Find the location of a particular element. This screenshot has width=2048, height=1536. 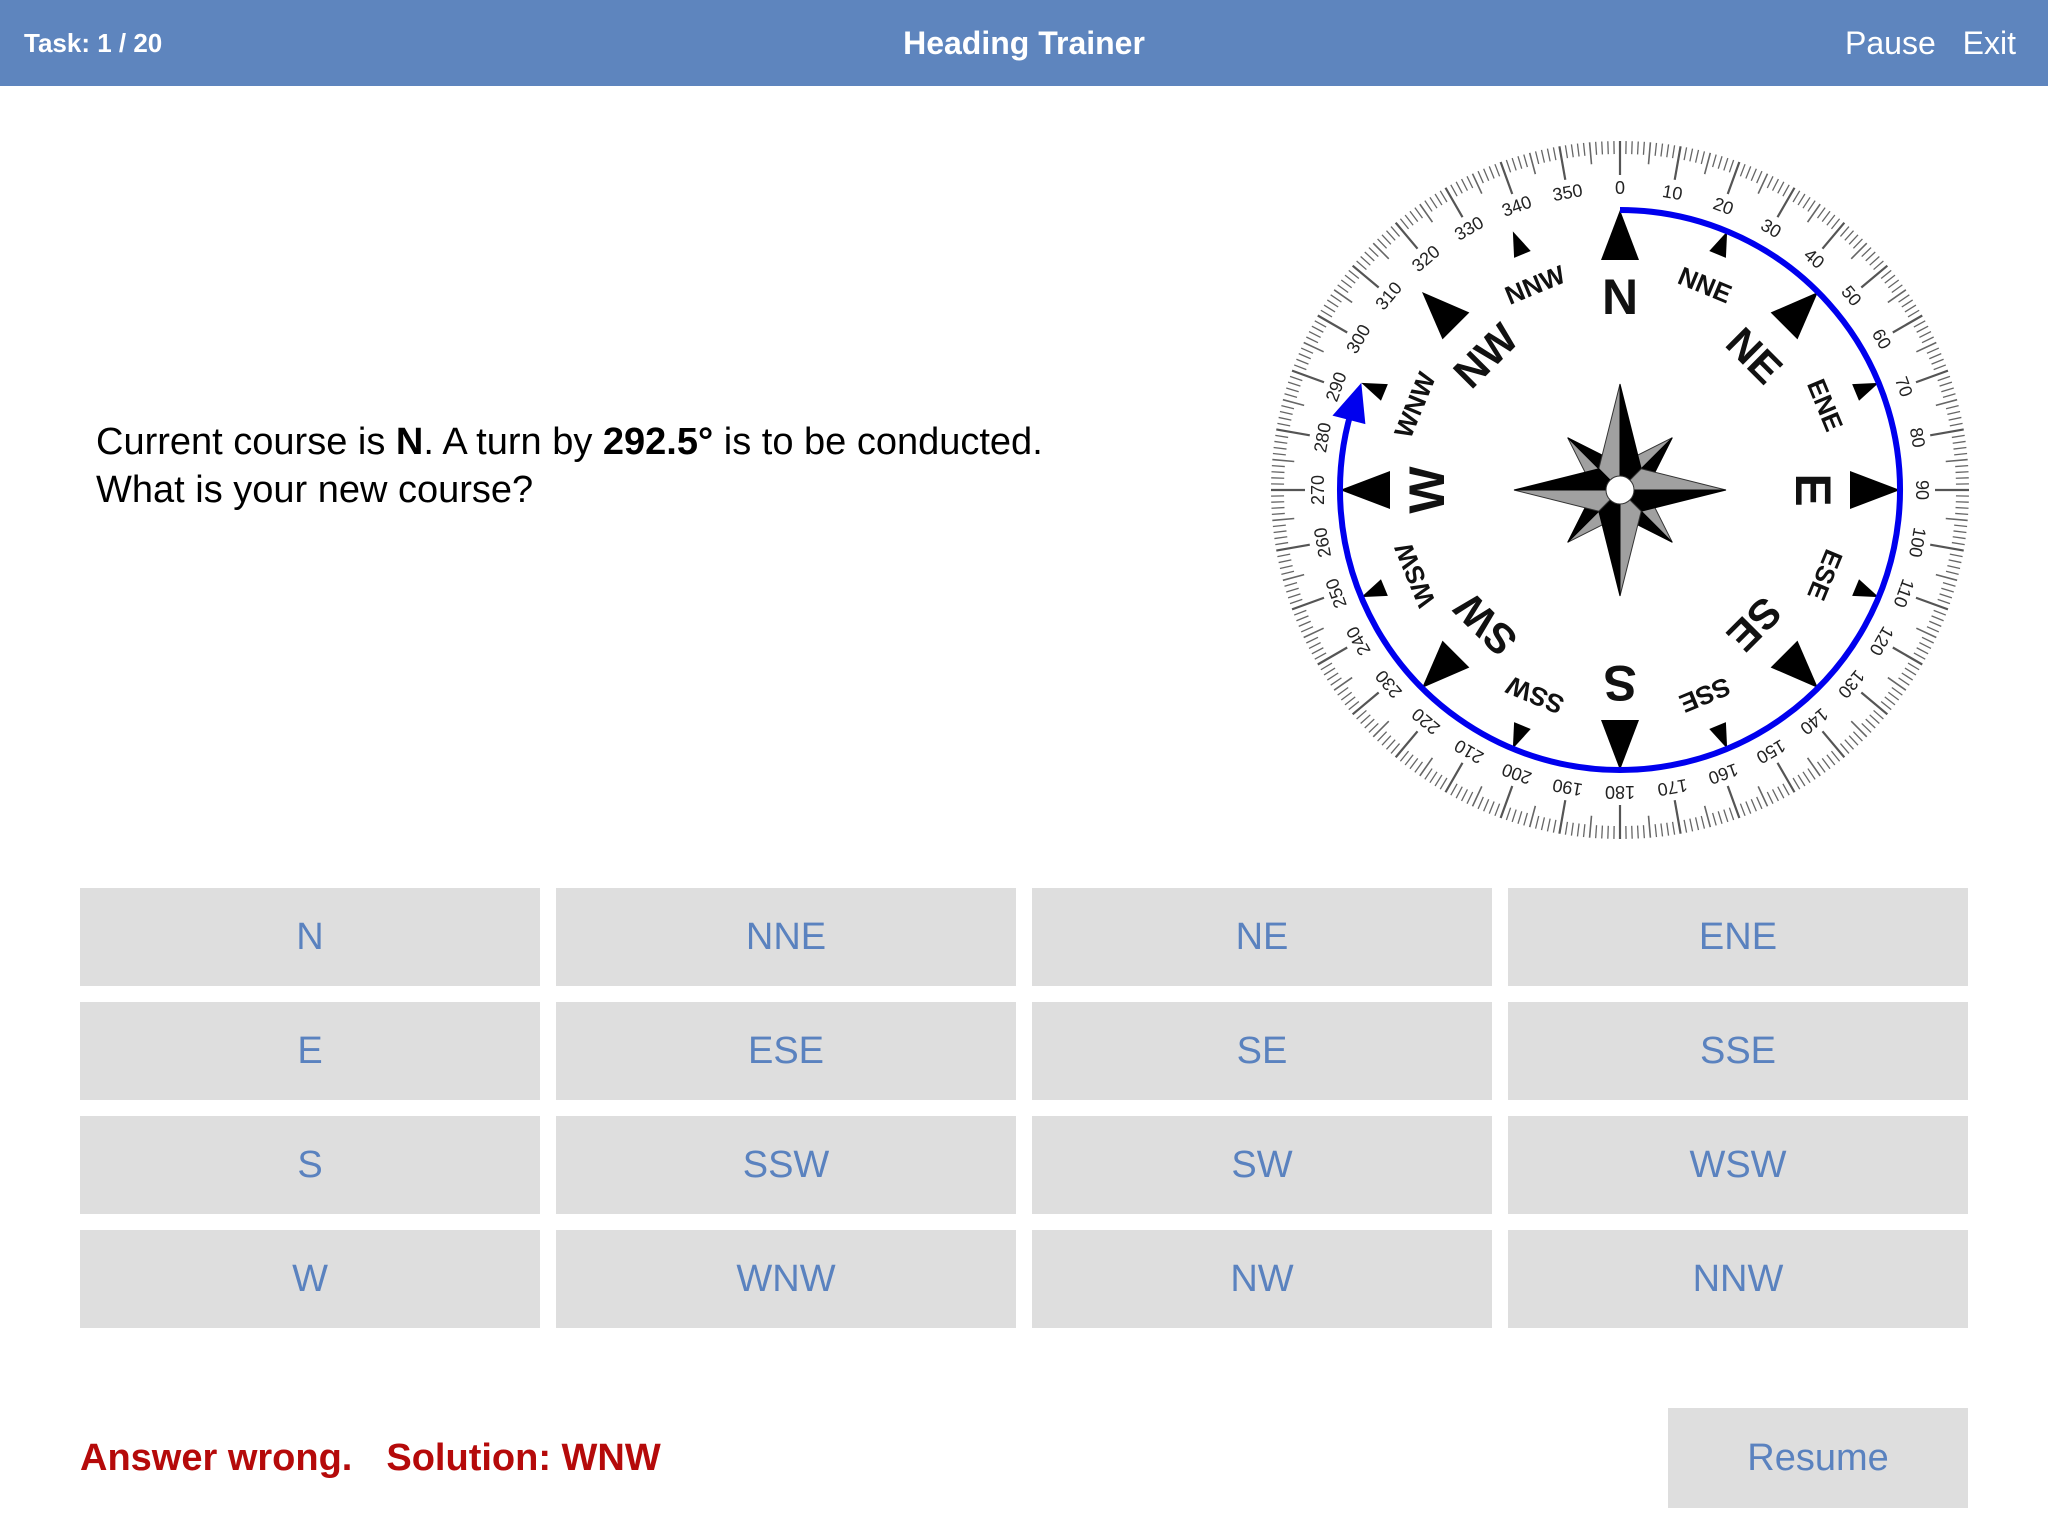

pause-button: Pause is located at coordinates (1890, 43).